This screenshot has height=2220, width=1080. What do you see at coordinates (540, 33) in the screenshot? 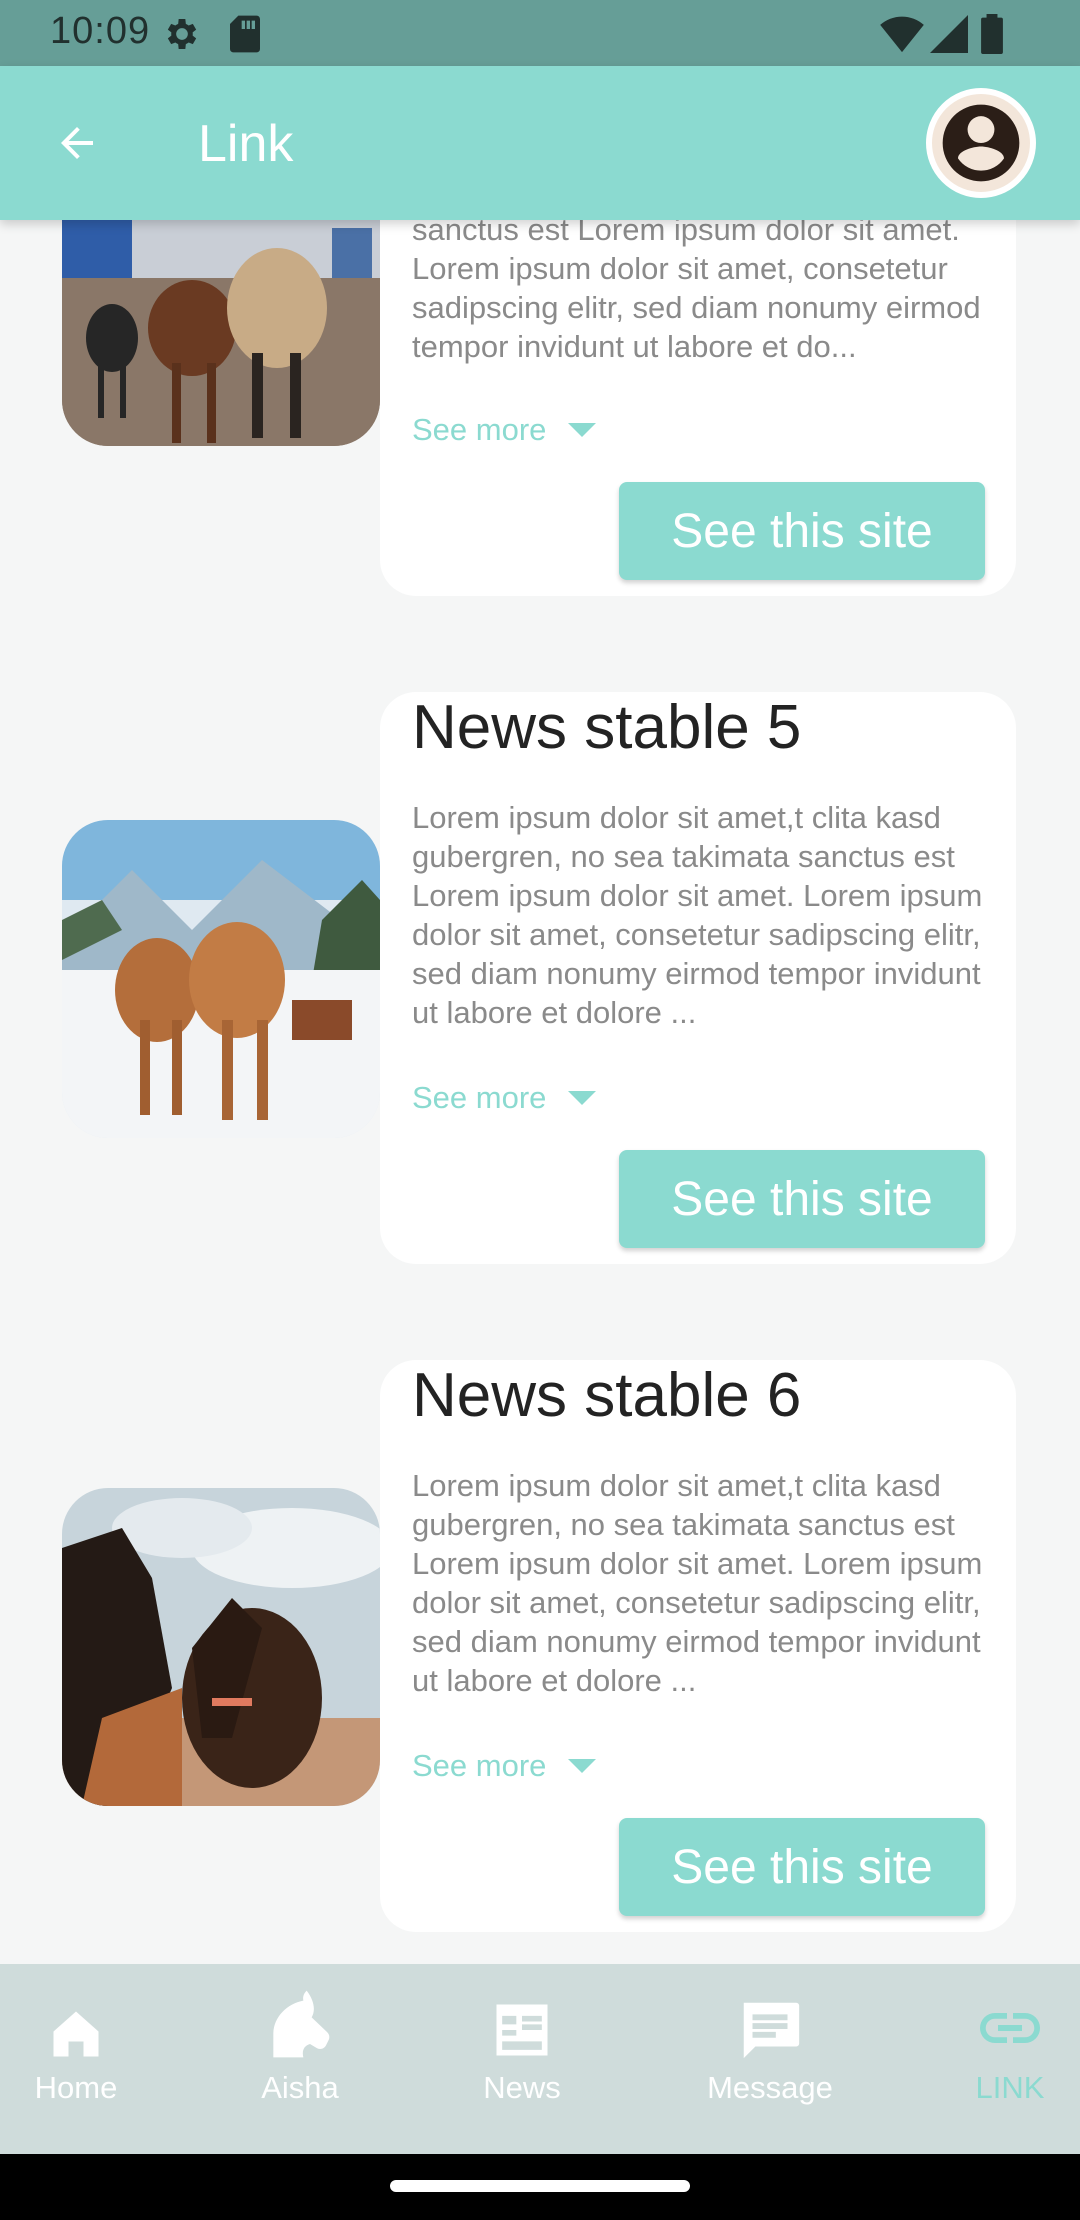
I see `status-bar: 10:09` at bounding box center [540, 33].